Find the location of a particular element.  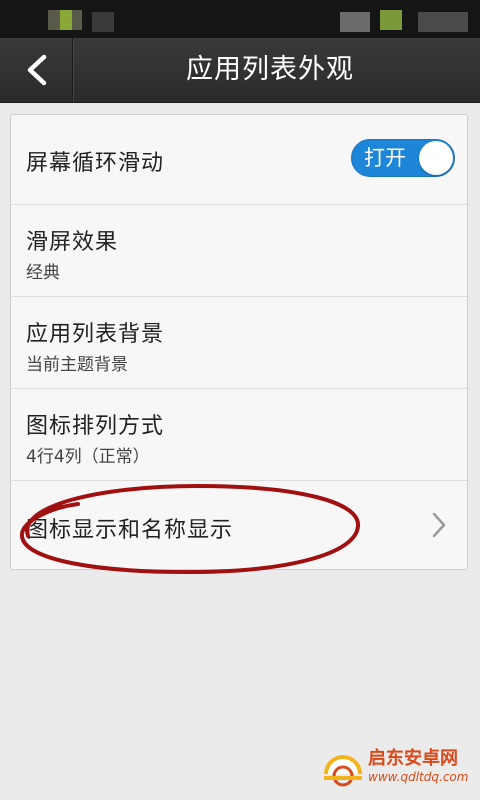

status-bar is located at coordinates (240, 19).